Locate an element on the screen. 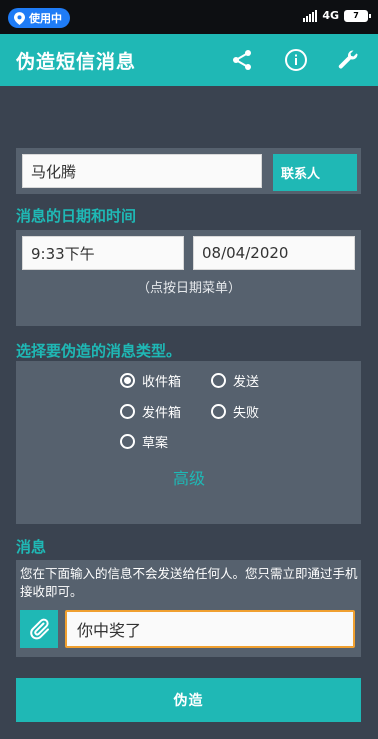 This screenshot has width=378, height=739. advanced-link: 高级 is located at coordinates (189, 477).